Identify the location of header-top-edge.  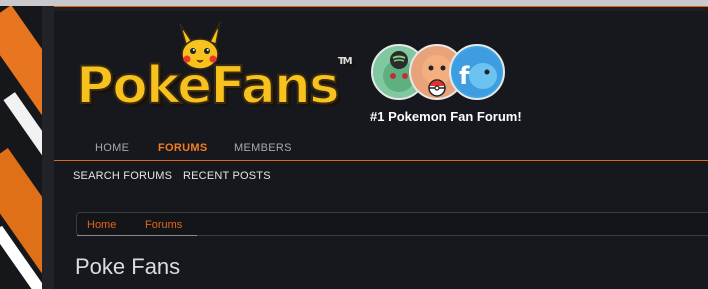
(381, 8).